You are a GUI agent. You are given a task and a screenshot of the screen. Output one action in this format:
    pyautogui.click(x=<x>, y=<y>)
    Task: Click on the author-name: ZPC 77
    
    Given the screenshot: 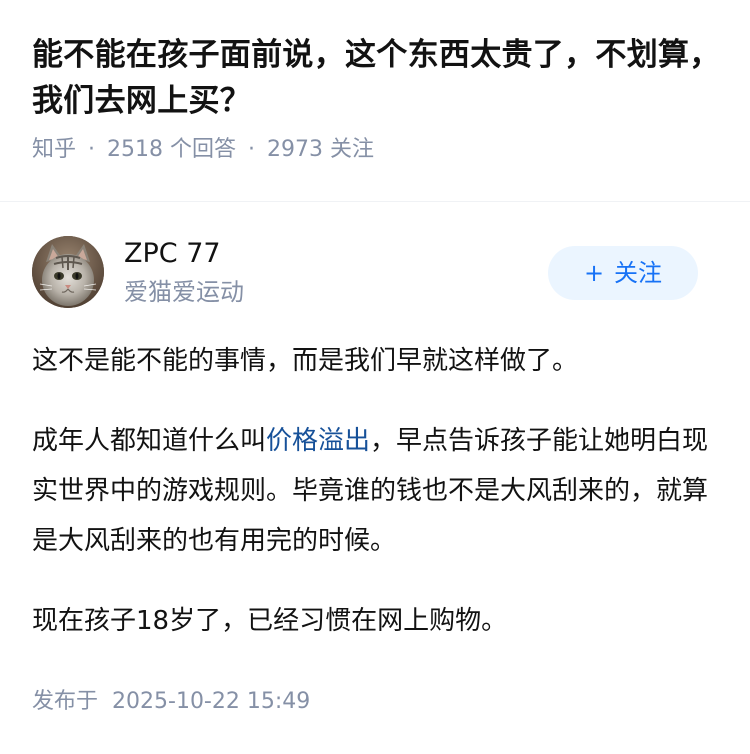 What is the action you would take?
    pyautogui.click(x=172, y=254)
    